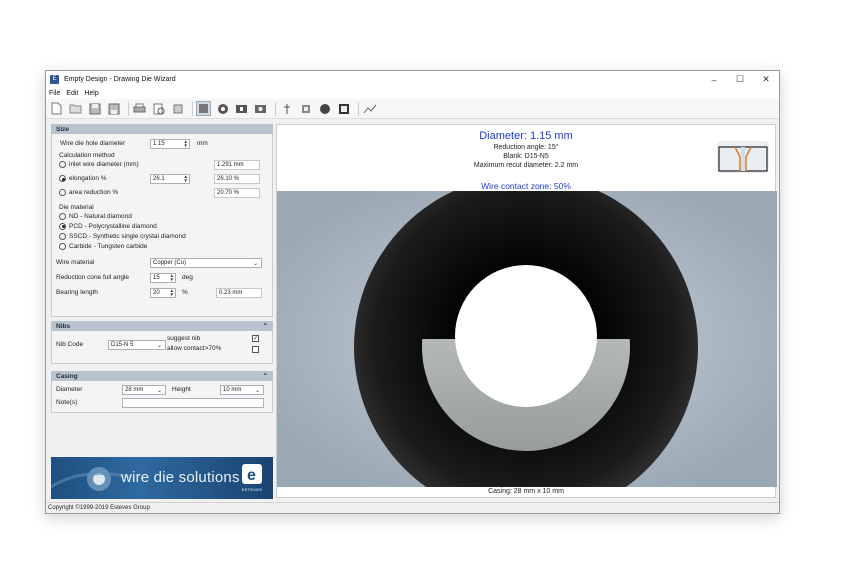  I want to click on nibs-header-label: Nibs, so click(63, 326).